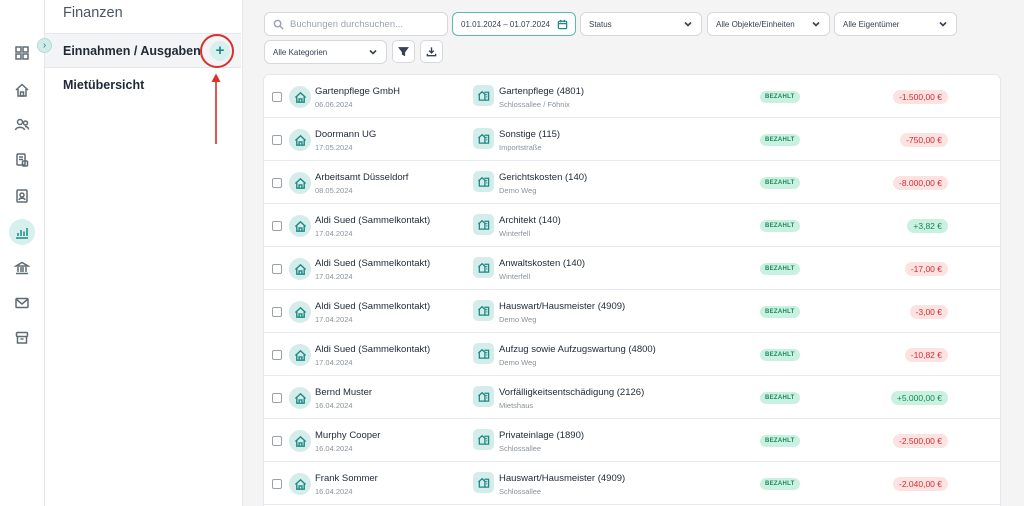 The width and height of the screenshot is (1024, 506). Describe the element at coordinates (562, 478) in the screenshot. I see `category-name: Hauswart/Hausmeister (4909)` at that location.